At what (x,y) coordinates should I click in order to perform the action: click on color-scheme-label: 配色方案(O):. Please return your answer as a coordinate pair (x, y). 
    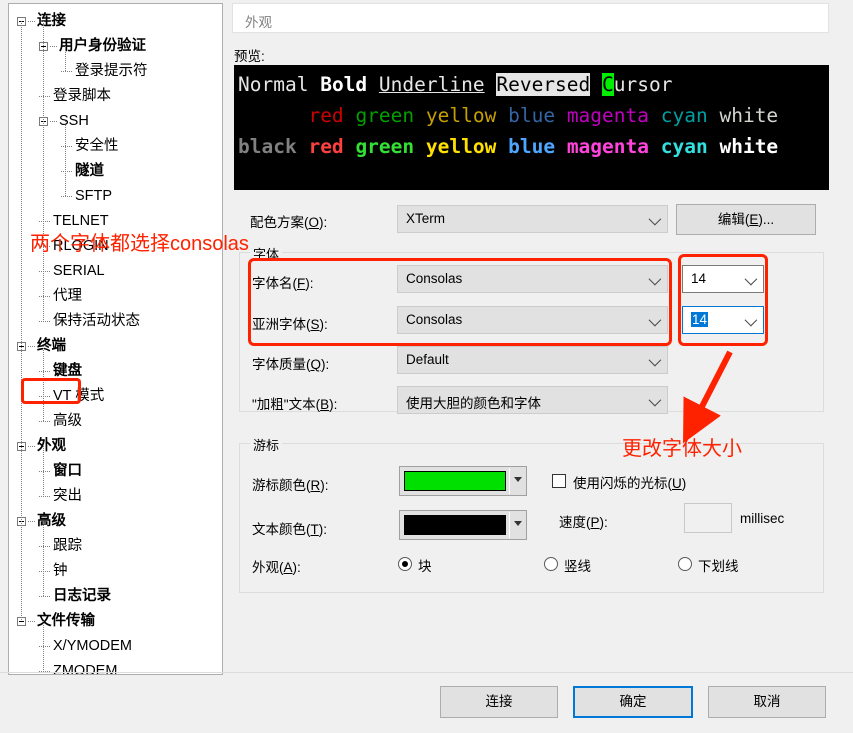
    Looking at the image, I should click on (289, 222).